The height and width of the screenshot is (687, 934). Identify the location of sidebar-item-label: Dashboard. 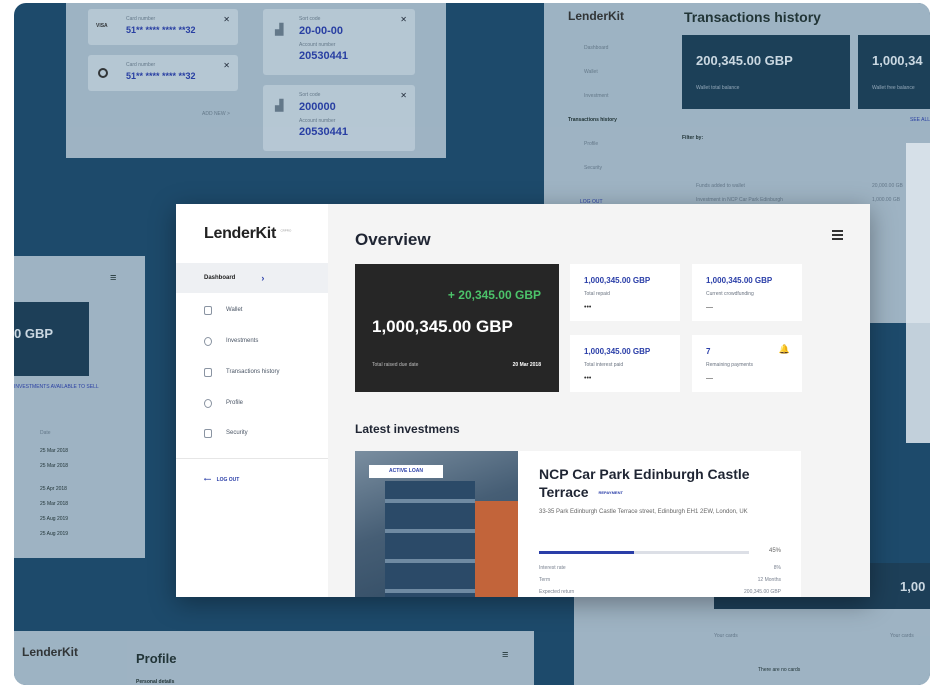
(220, 278).